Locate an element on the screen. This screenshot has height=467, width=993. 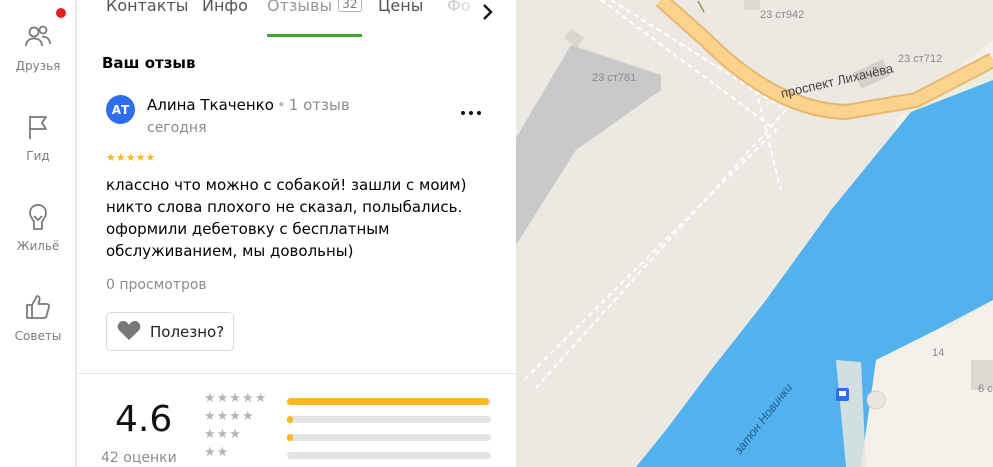
sidebar-item-guide: Гид is located at coordinates (38, 147).